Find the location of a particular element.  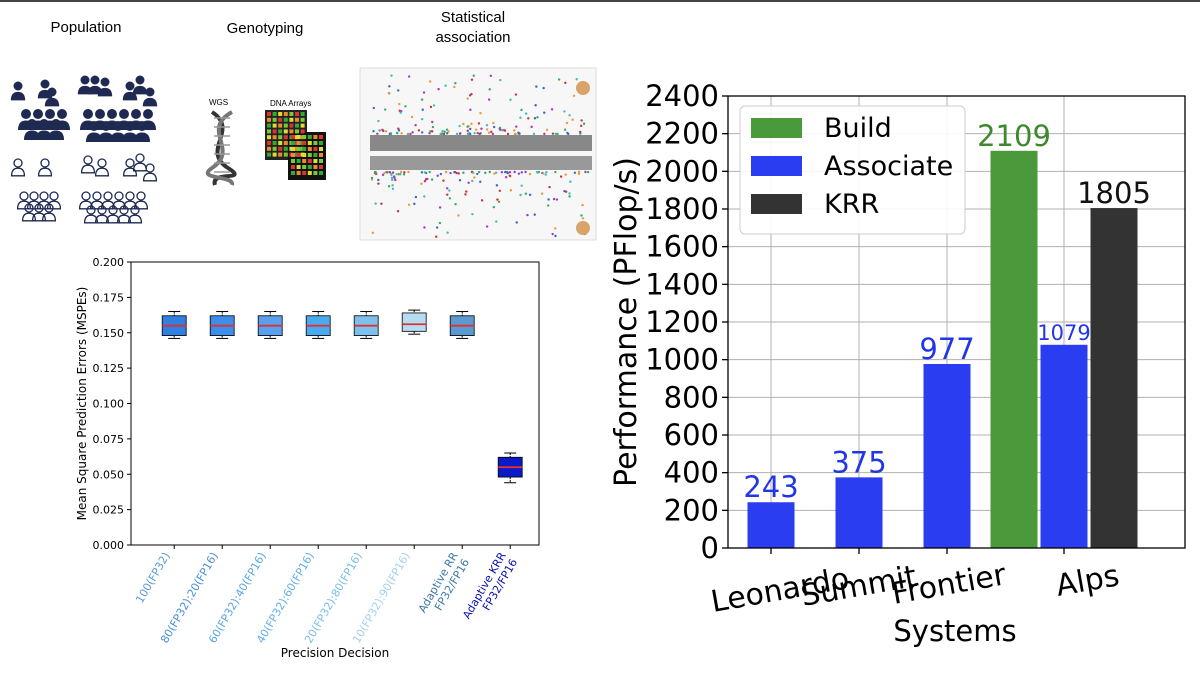

bar-ylabel: Performance (PFlop/s) is located at coordinates (626, 322).